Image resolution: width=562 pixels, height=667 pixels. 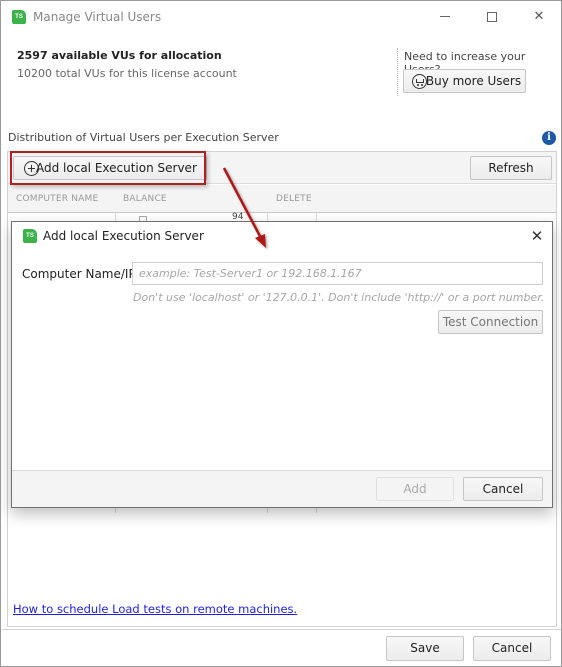 I want to click on cart-icon, so click(x=419, y=81).